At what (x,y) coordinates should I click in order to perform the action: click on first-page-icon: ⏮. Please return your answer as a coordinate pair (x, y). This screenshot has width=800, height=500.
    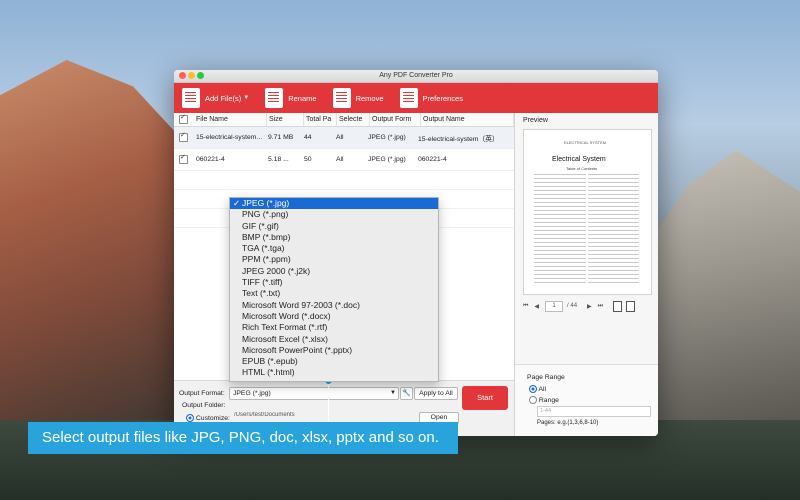
    Looking at the image, I should click on (525, 306).